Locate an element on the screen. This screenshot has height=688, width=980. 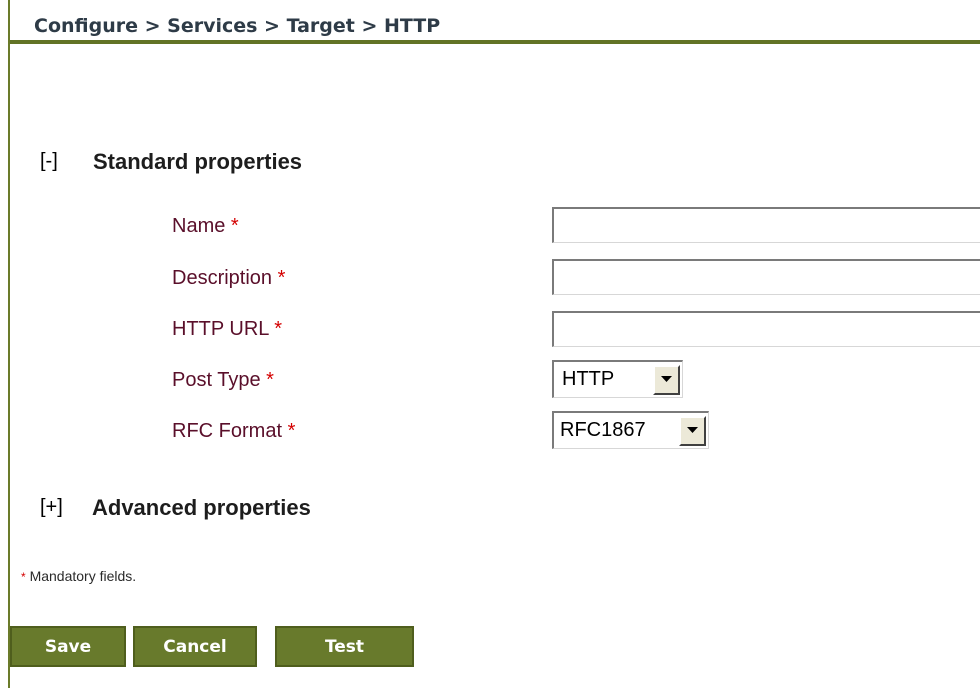
rfc-format-value: RFC1867 is located at coordinates (603, 430).